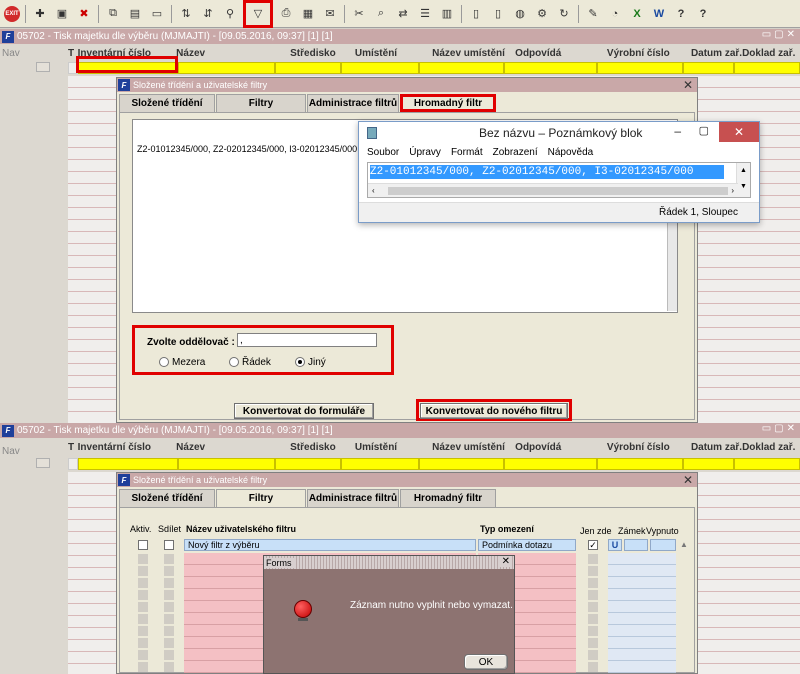 This screenshot has width=800, height=674. What do you see at coordinates (208, 14) in the screenshot?
I see `sort-desc-icon: ⇵` at bounding box center [208, 14].